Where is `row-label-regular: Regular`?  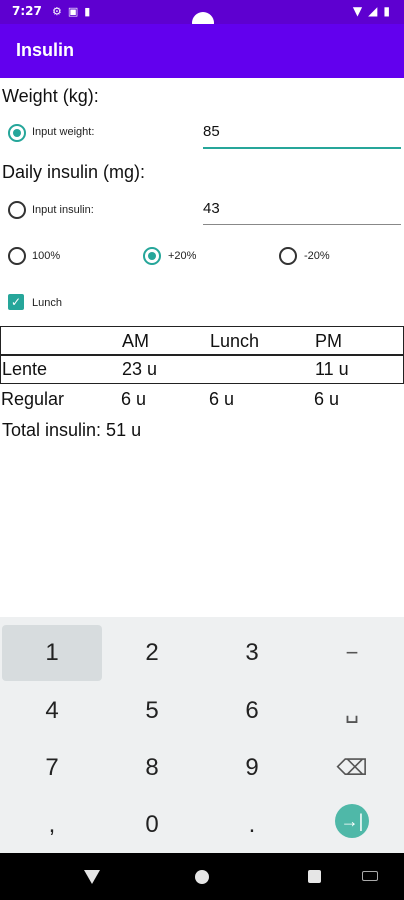 row-label-regular: Regular is located at coordinates (33, 399).